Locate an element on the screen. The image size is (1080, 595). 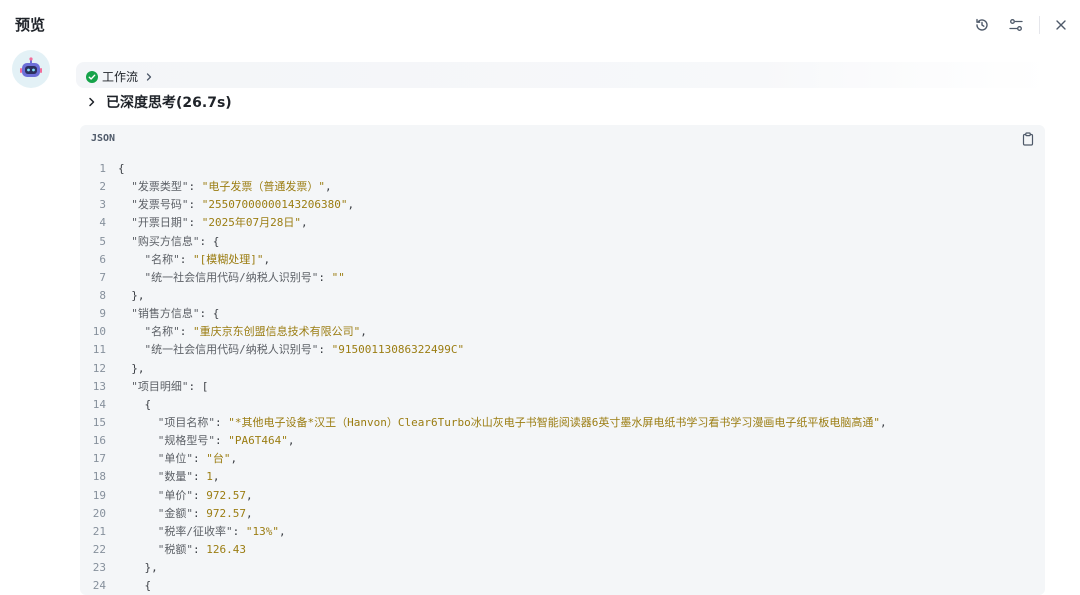
line-number: 1 is located at coordinates (102, 168).